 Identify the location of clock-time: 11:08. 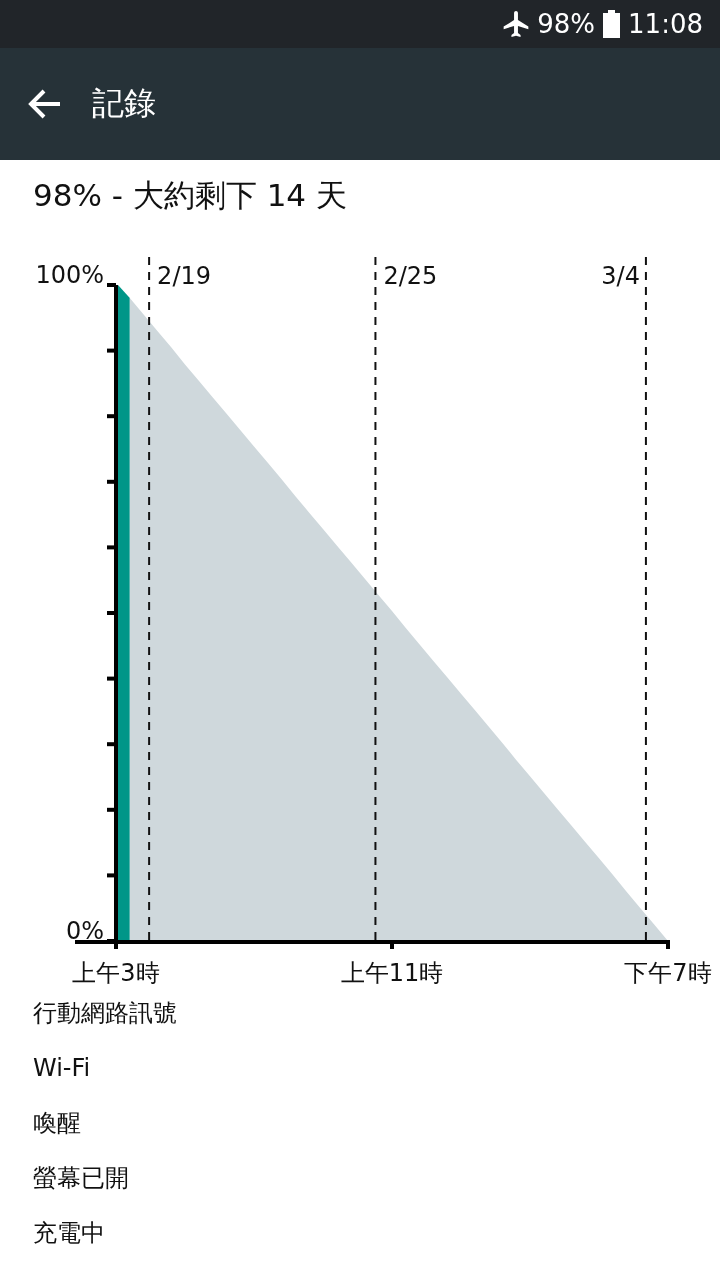
(665, 24).